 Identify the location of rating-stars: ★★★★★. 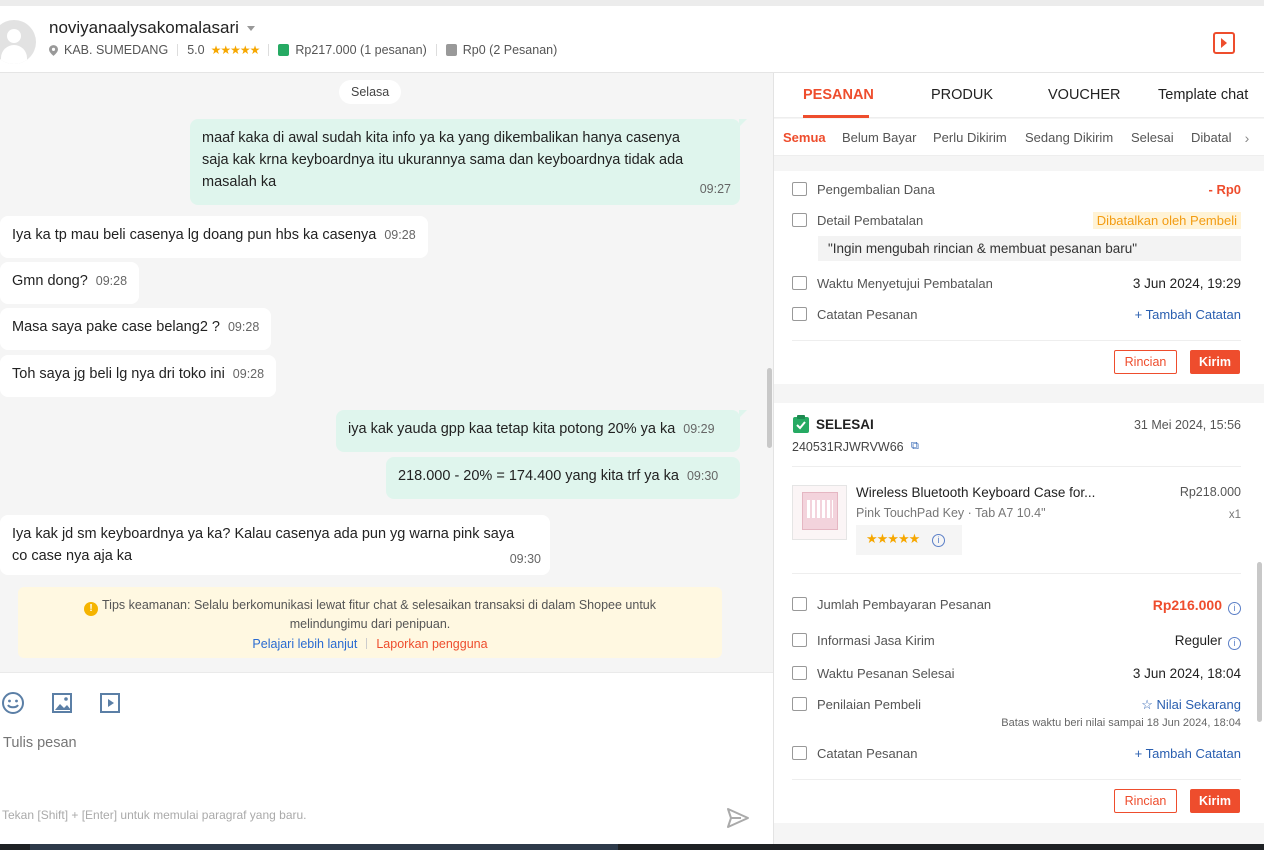
(235, 50).